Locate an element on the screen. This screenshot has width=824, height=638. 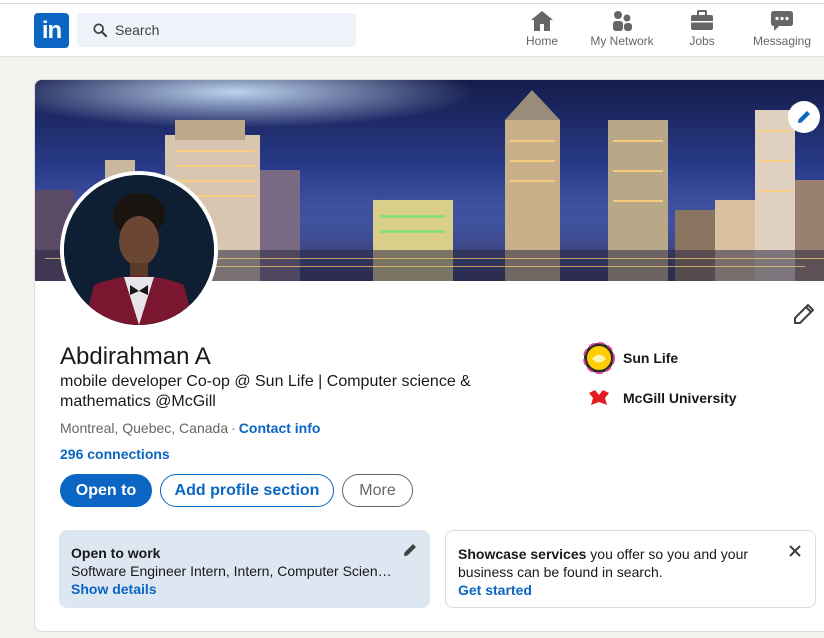
pencil-icon is located at coordinates (804, 117).